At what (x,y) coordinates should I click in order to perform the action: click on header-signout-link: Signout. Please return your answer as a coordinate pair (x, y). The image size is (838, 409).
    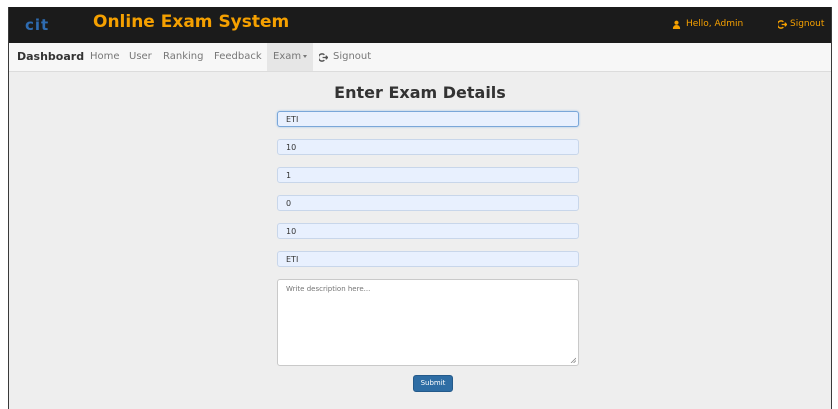
    Looking at the image, I should click on (801, 24).